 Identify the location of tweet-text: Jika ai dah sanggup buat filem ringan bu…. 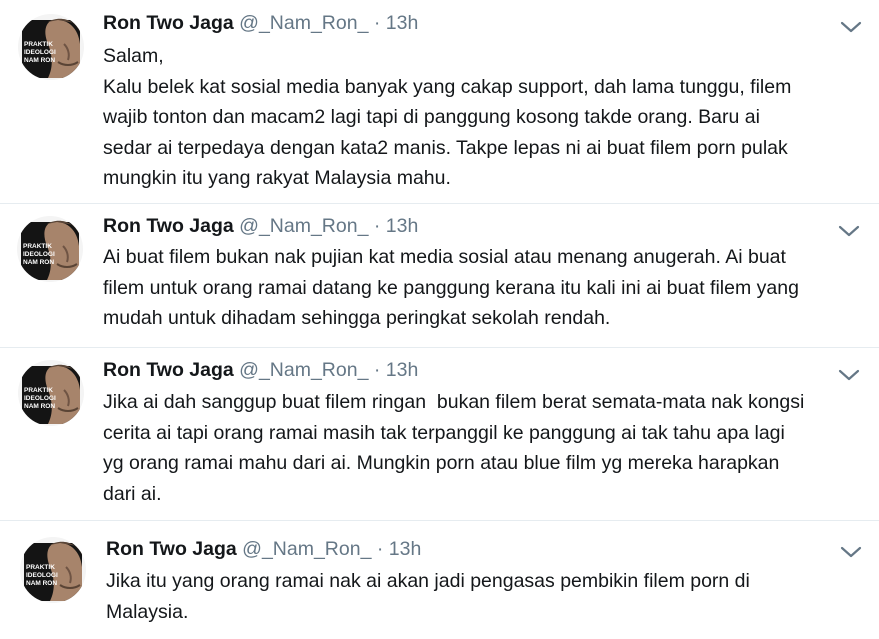
(454, 448).